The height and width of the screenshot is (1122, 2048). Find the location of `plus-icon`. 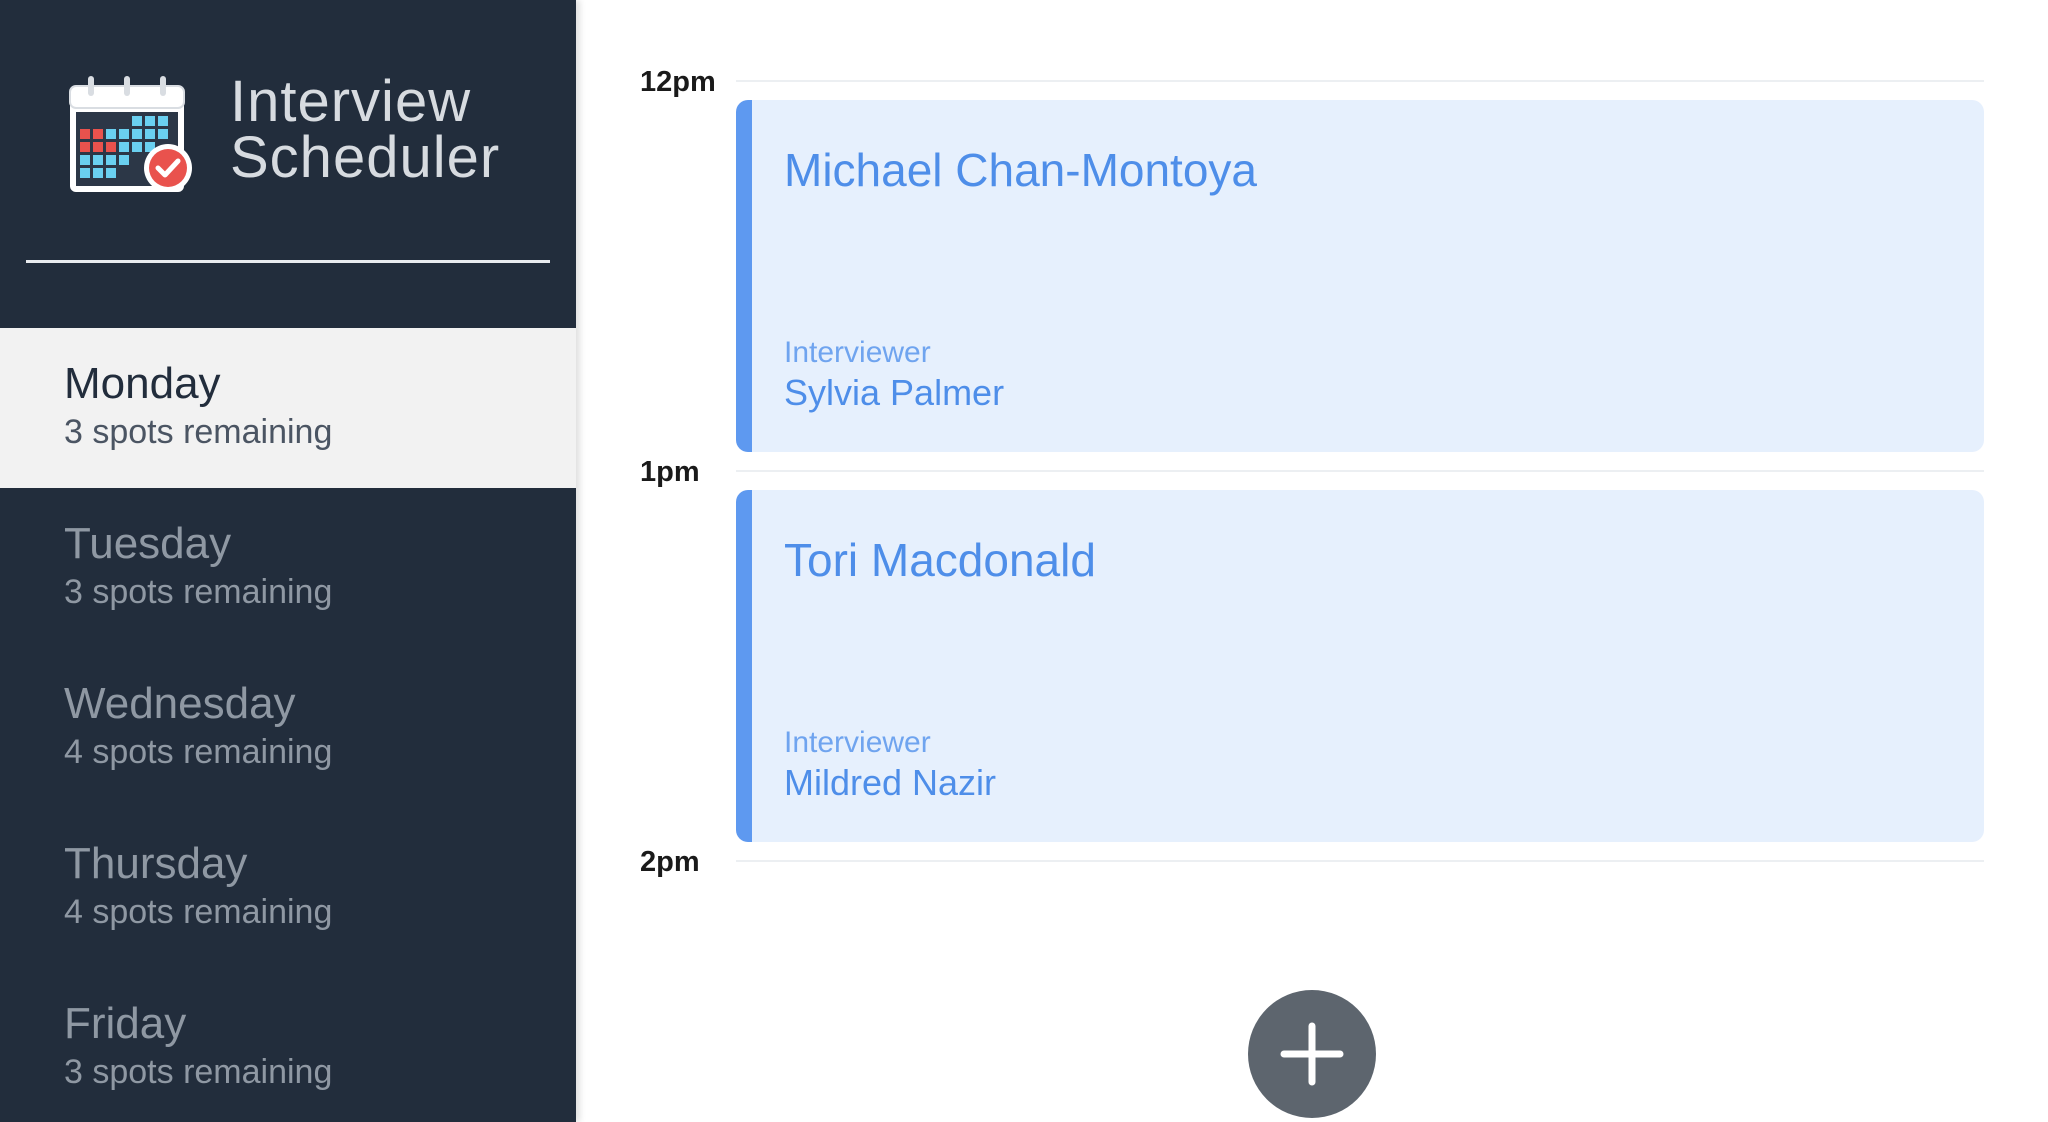

plus-icon is located at coordinates (1312, 1054).